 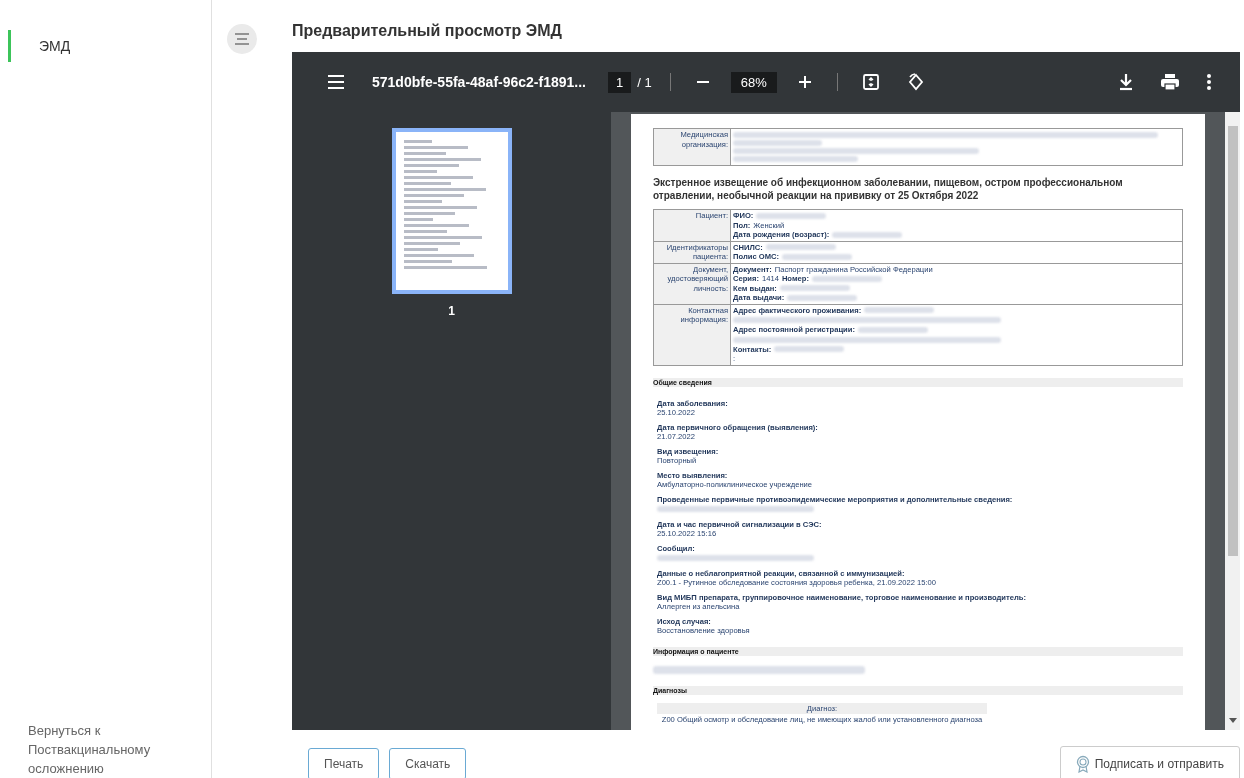 What do you see at coordinates (870, 82) in the screenshot?
I see `fit-page-icon` at bounding box center [870, 82].